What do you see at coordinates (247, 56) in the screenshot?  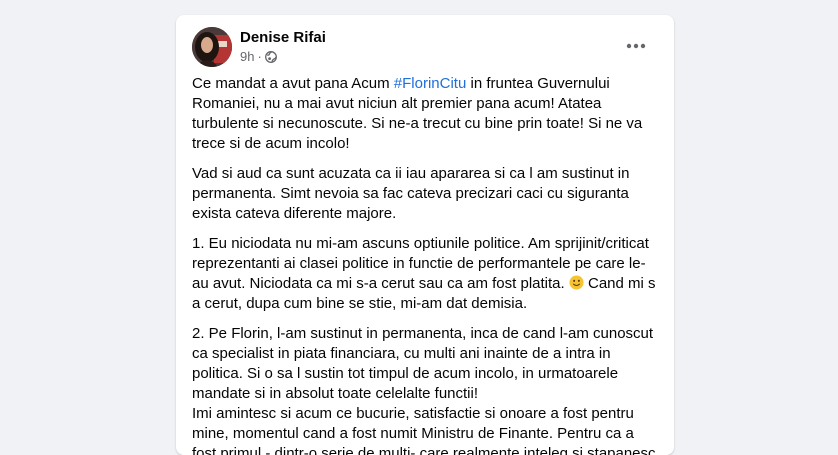 I see `post-time: 9h` at bounding box center [247, 56].